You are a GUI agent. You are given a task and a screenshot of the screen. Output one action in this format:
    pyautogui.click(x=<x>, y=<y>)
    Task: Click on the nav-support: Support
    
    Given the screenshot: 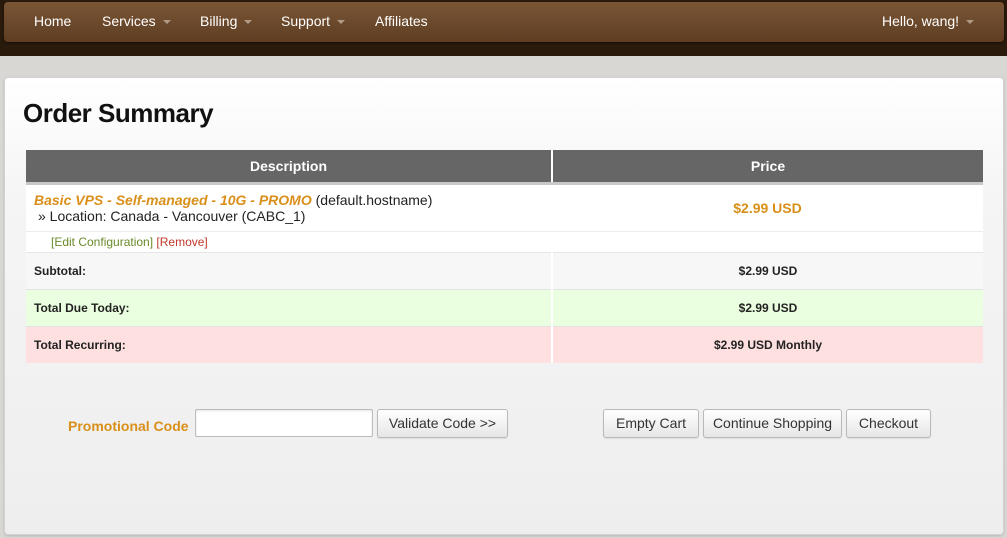 What is the action you would take?
    pyautogui.click(x=313, y=22)
    